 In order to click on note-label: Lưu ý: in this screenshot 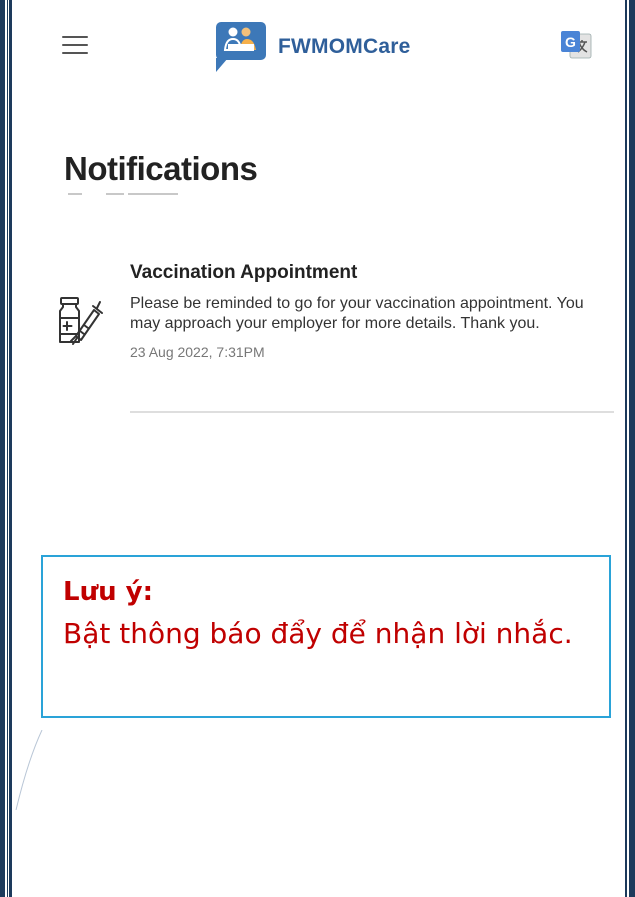, I will do `click(108, 592)`.